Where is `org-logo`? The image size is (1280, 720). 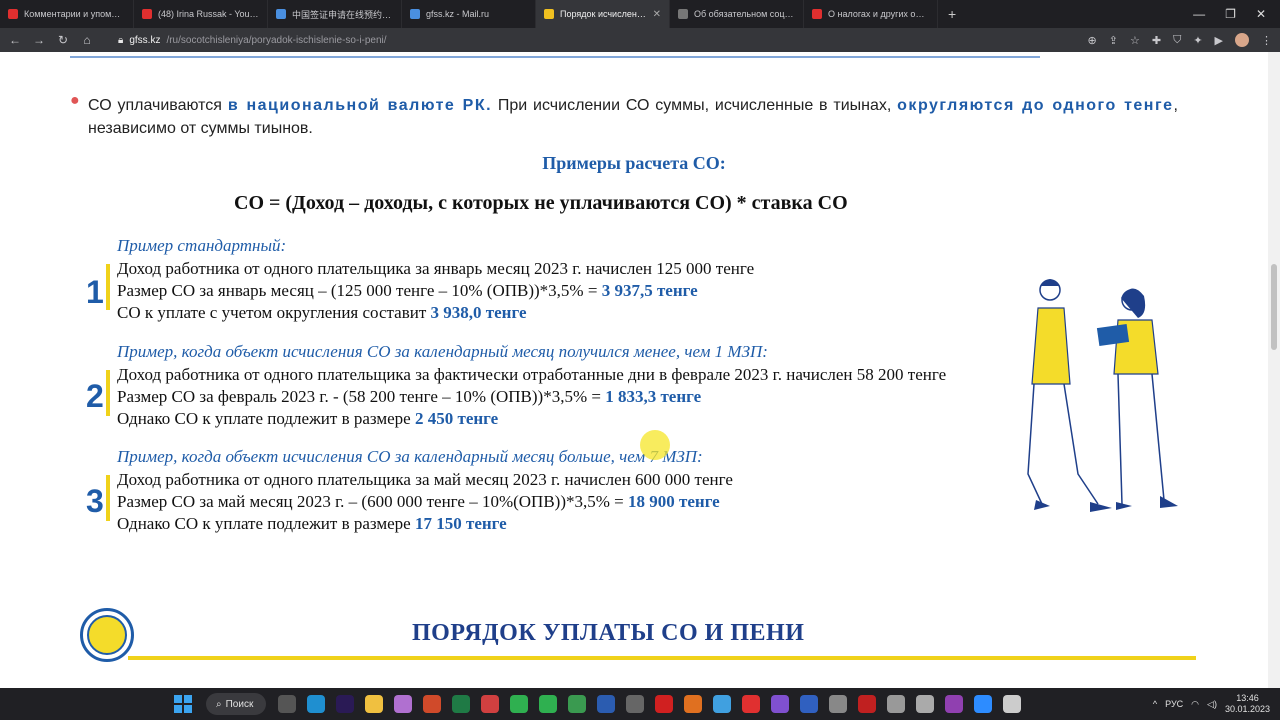
org-logo is located at coordinates (107, 635).